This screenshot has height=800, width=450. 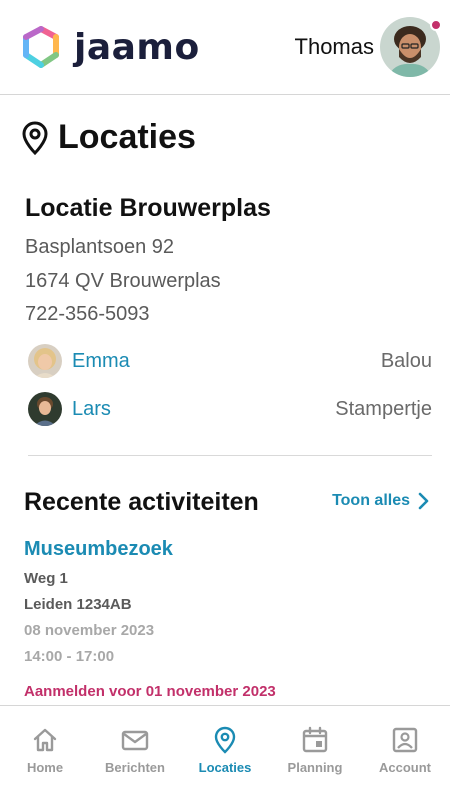 What do you see at coordinates (91, 409) in the screenshot?
I see `child-name: Lars` at bounding box center [91, 409].